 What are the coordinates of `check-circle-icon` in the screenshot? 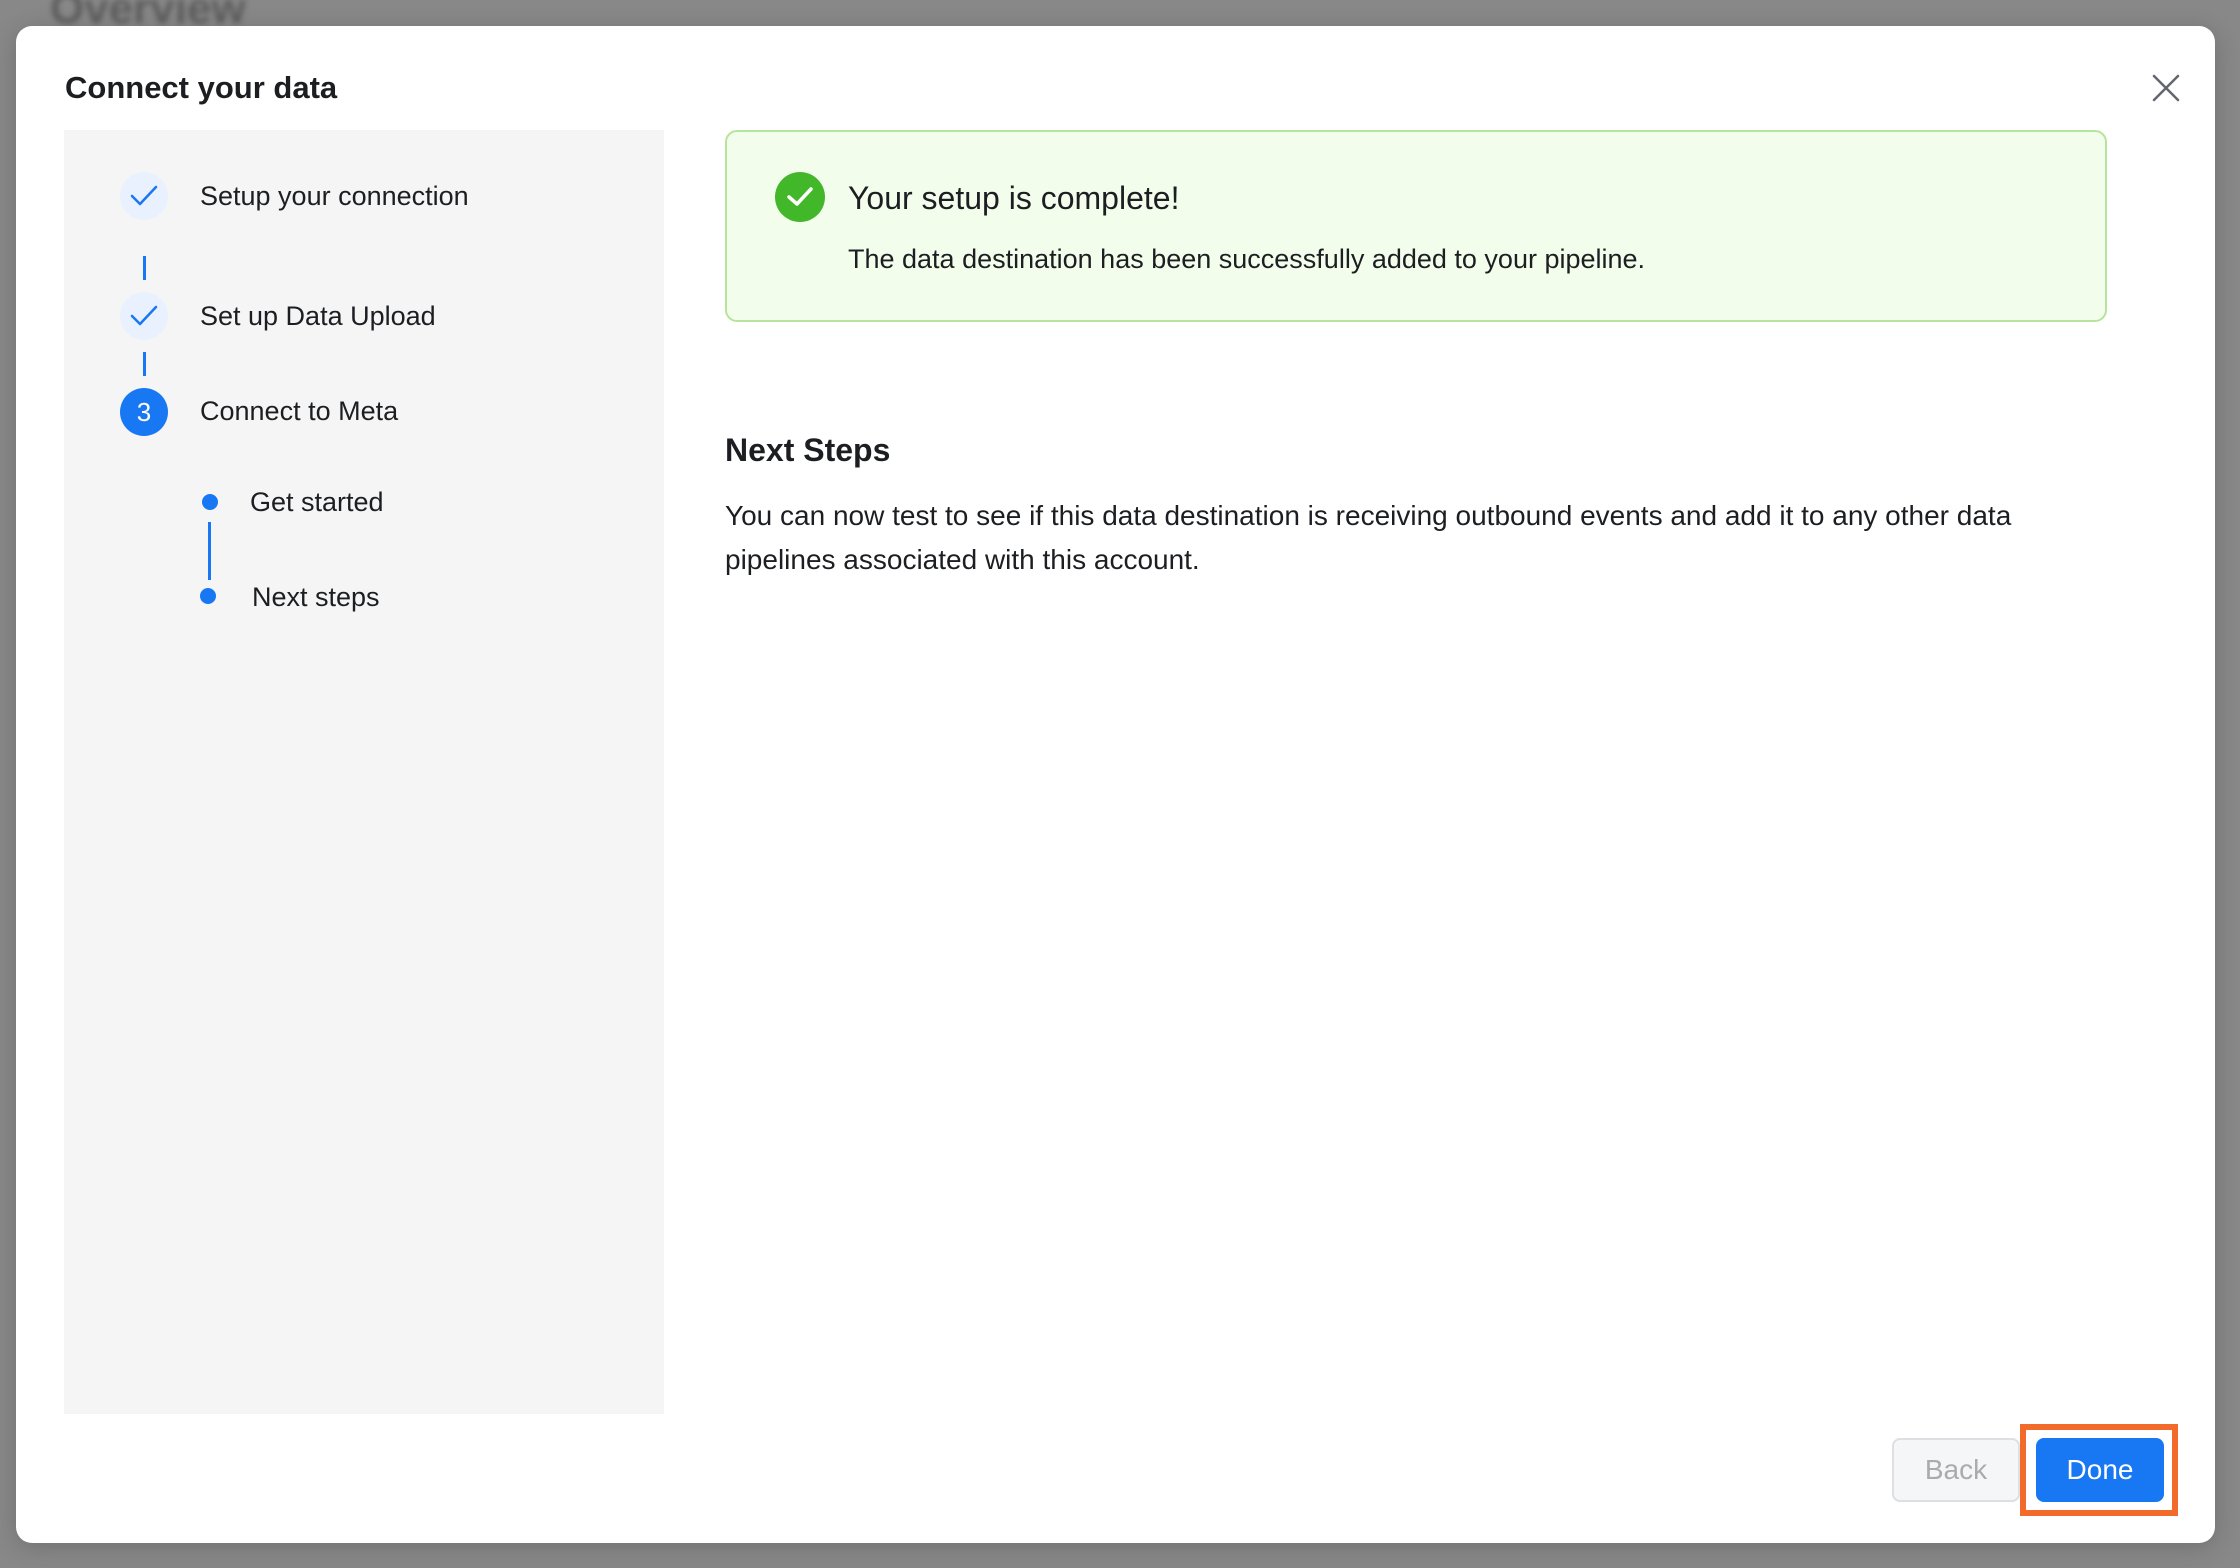 It's located at (800, 197).